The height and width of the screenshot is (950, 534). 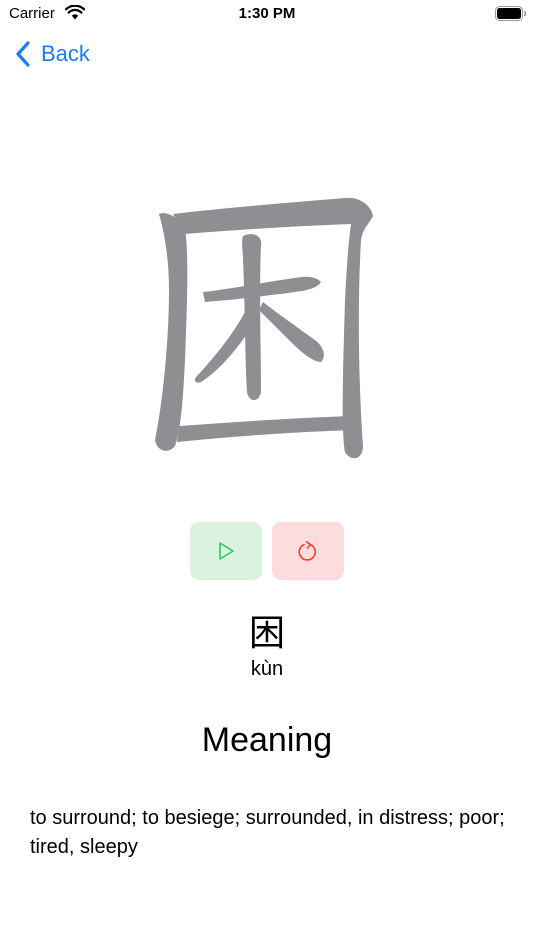 I want to click on clock: 1:30 PM, so click(x=267, y=13).